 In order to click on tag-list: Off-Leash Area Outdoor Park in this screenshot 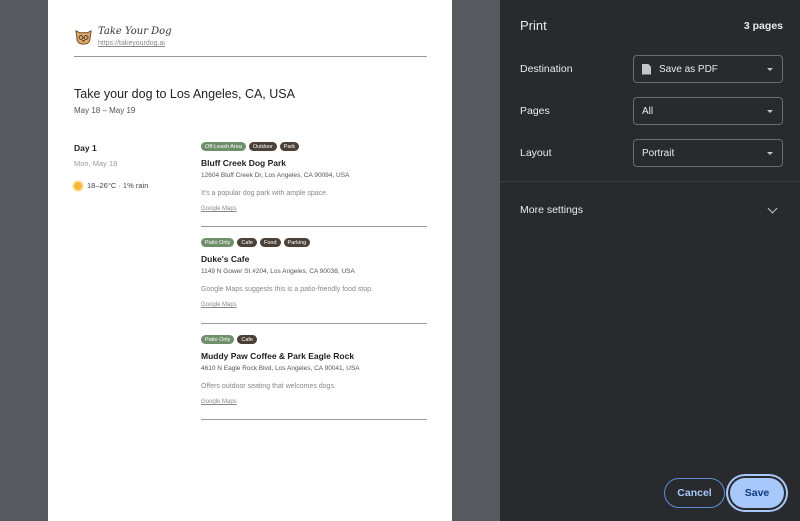, I will do `click(314, 146)`.